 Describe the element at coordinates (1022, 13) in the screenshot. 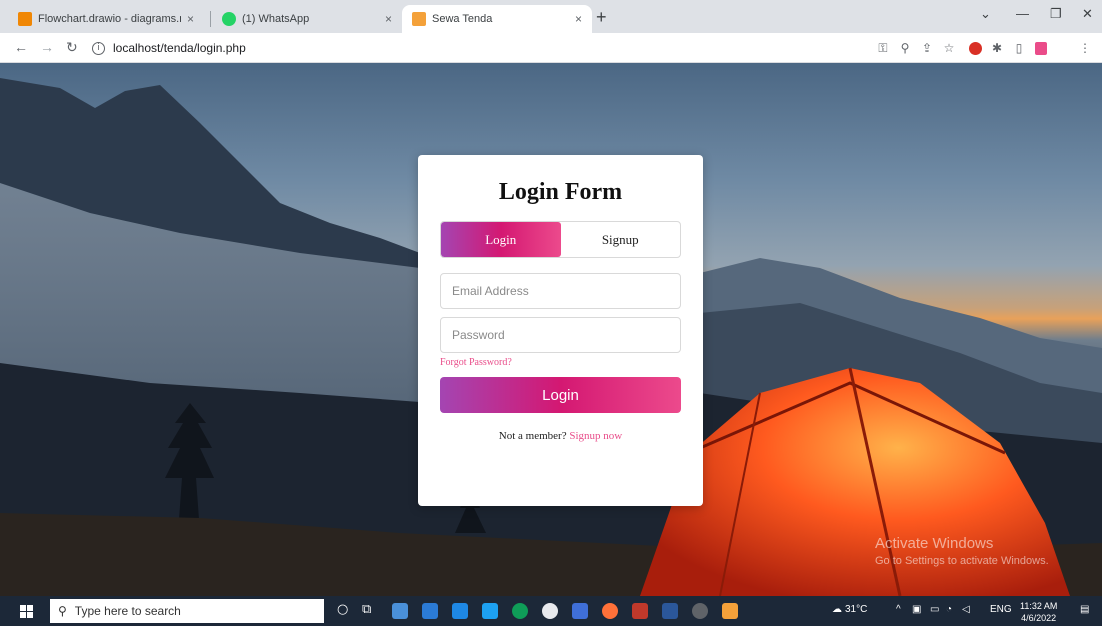

I see `minimize-icon: —` at that location.